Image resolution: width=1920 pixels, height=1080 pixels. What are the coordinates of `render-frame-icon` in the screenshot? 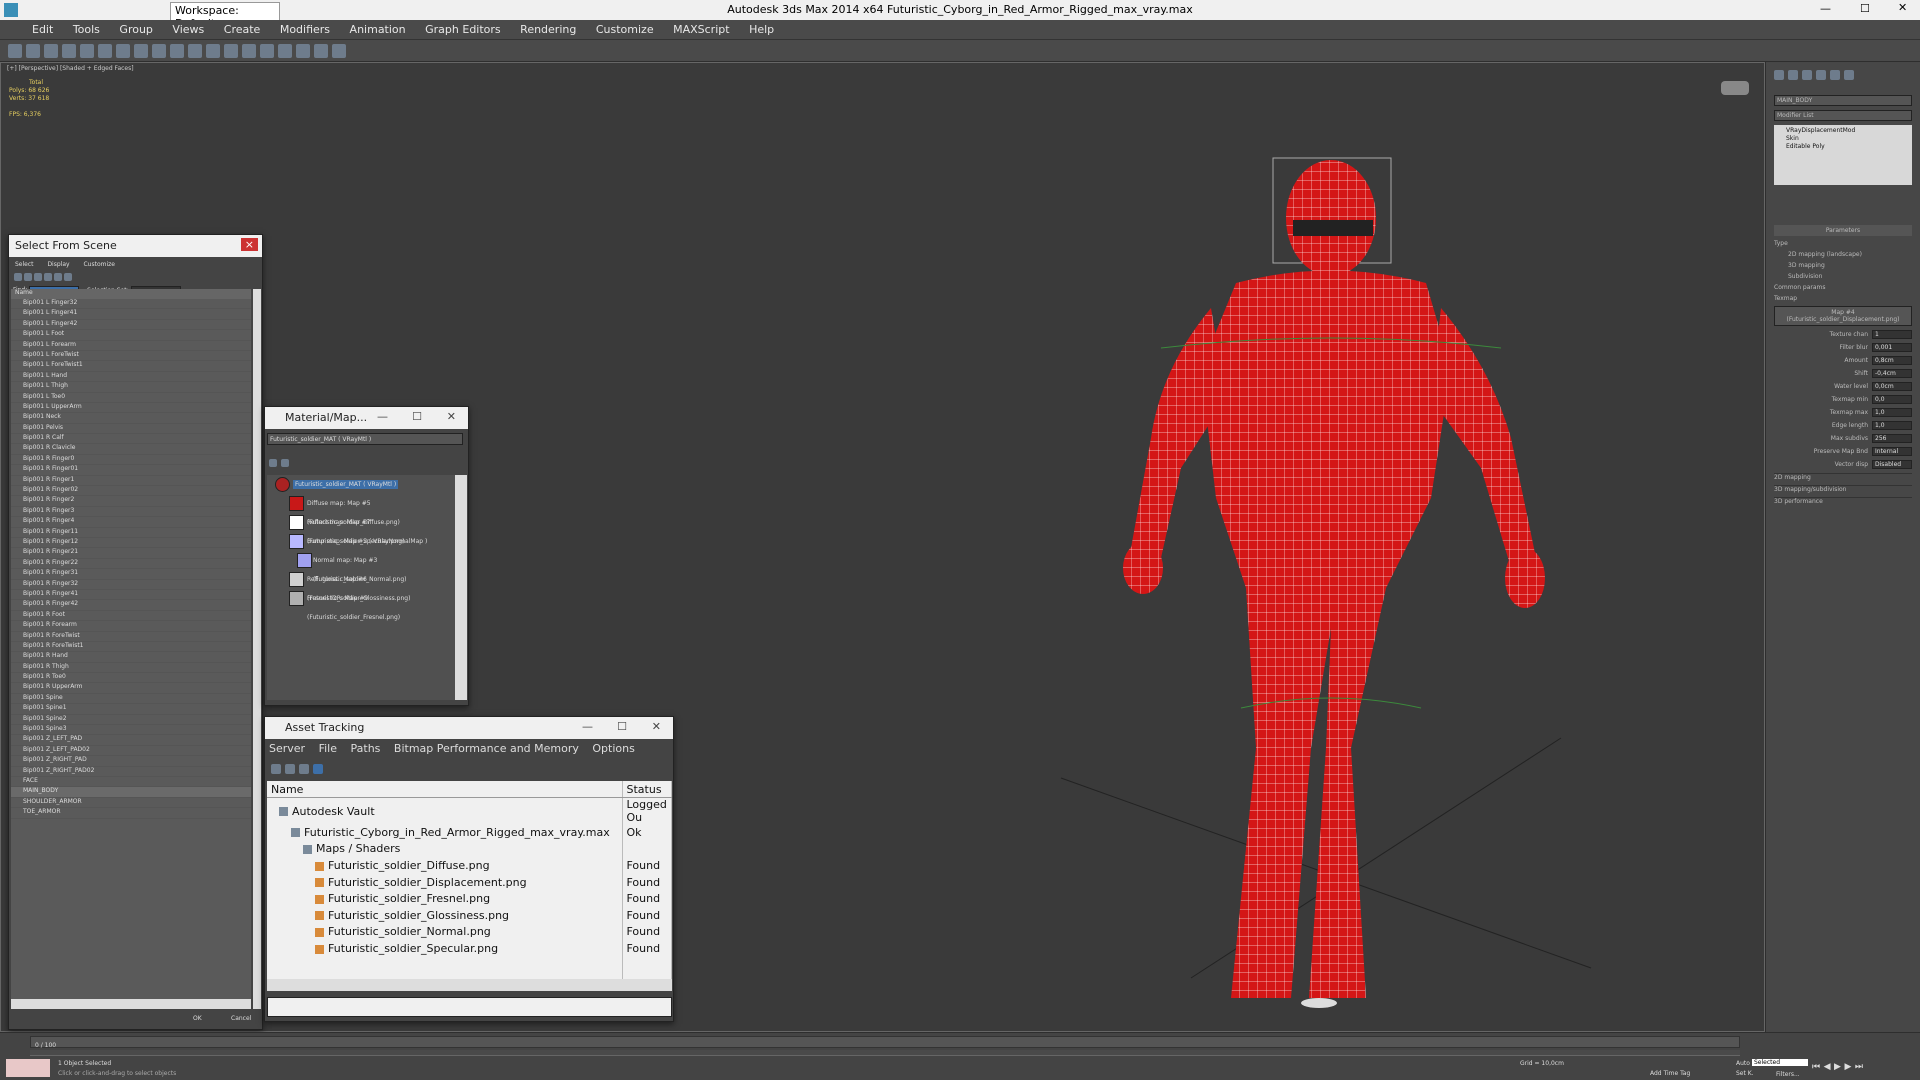 It's located at (321, 51).